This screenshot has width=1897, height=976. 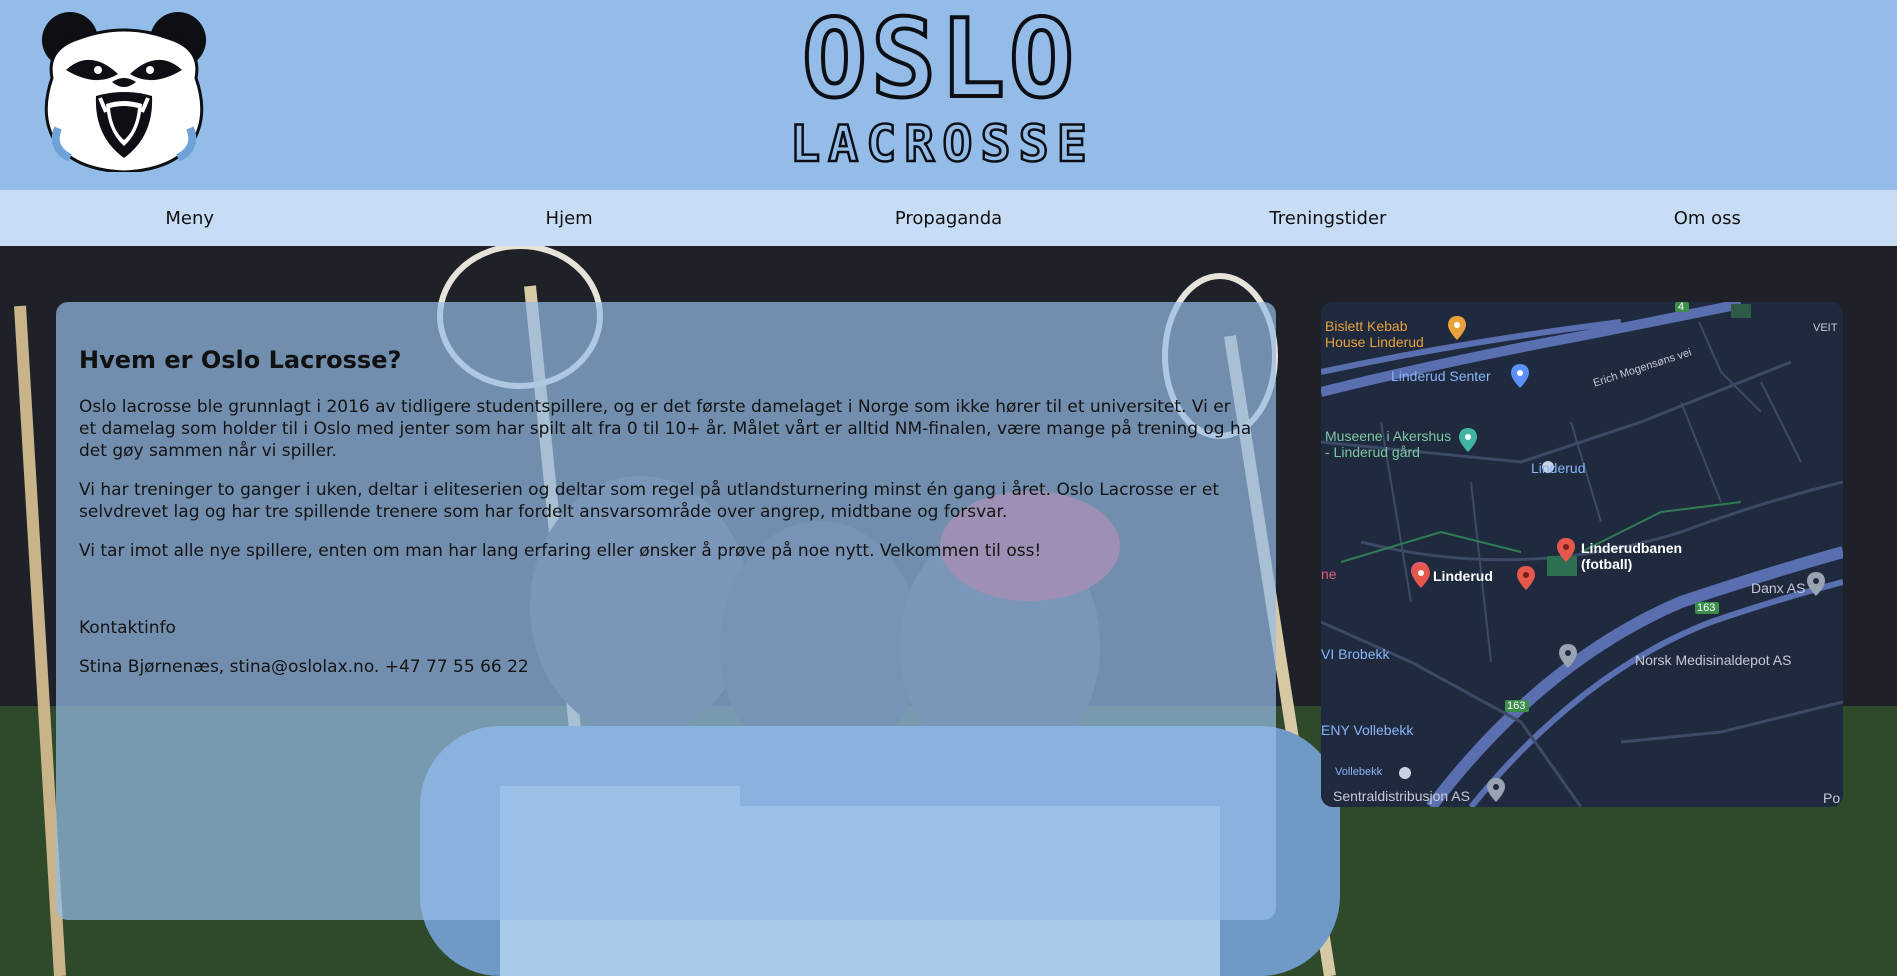 I want to click on map-label-senter: Linderud Senter, so click(x=1441, y=376).